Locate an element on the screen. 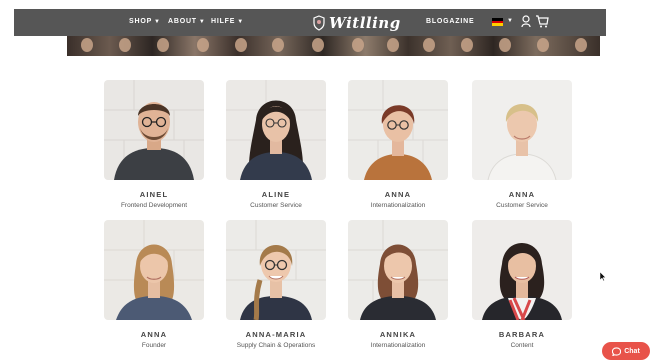 The image size is (664, 360). team-member-role: Frontend Development is located at coordinates (154, 205).